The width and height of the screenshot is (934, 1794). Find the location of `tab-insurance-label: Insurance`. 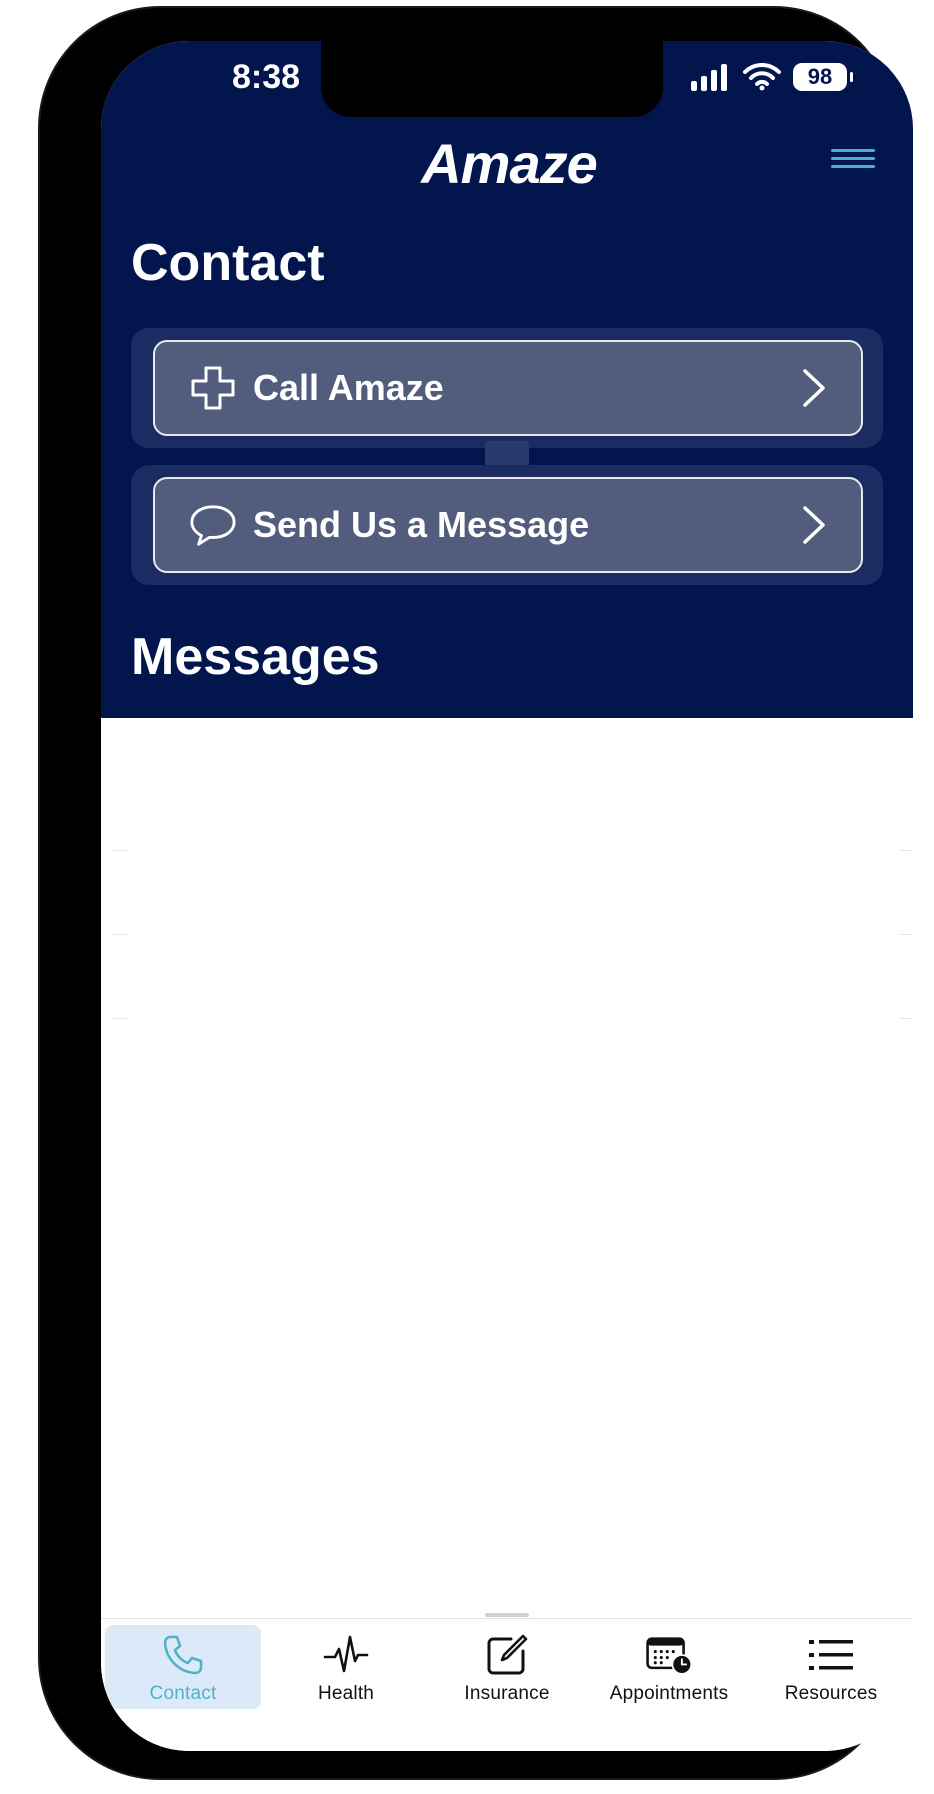

tab-insurance-label: Insurance is located at coordinates (507, 1693).